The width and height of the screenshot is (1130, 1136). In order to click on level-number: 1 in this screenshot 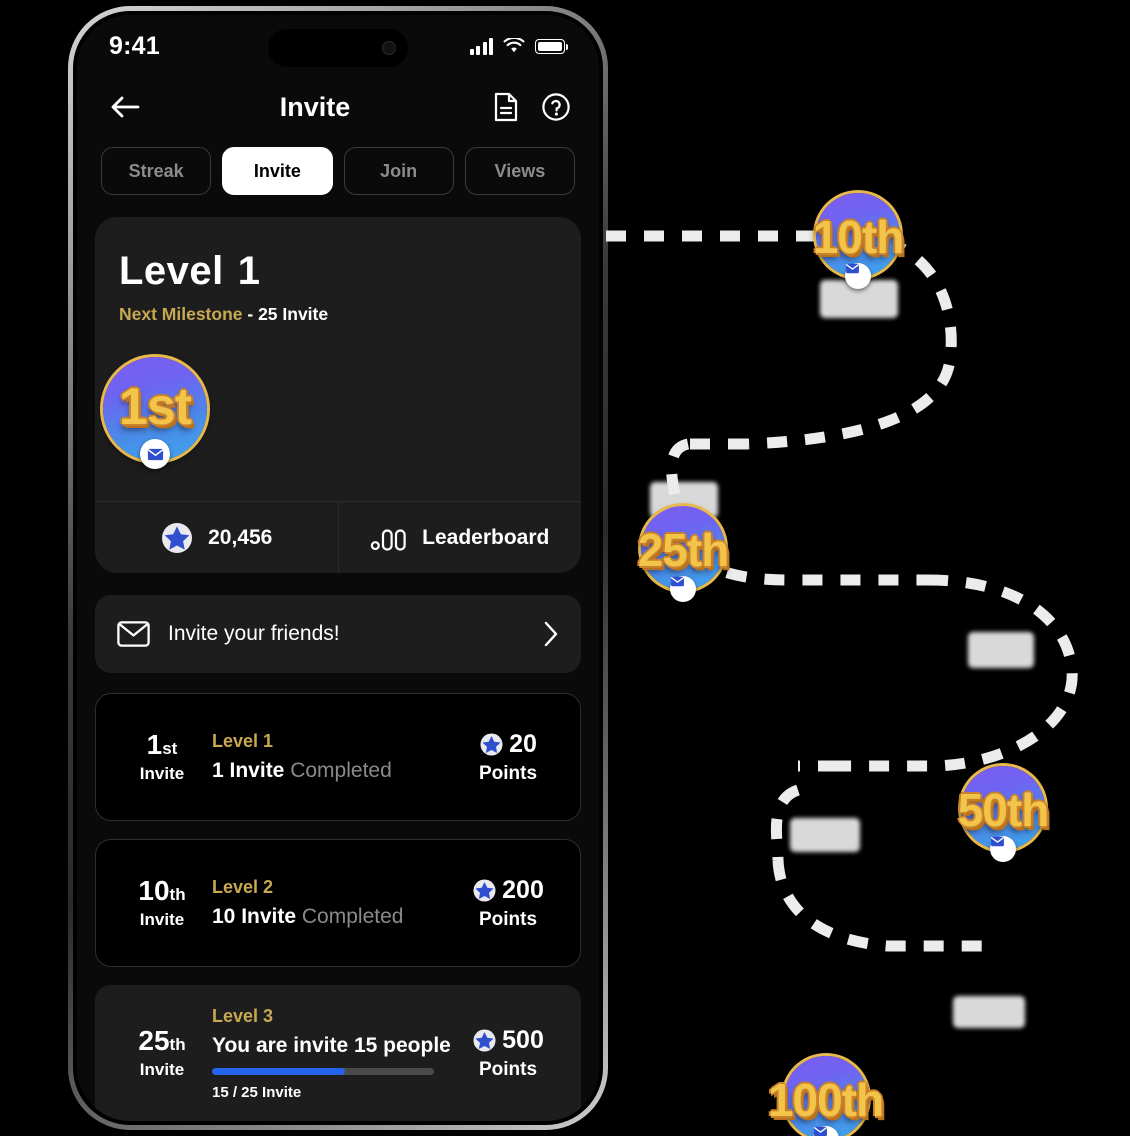, I will do `click(249, 271)`.